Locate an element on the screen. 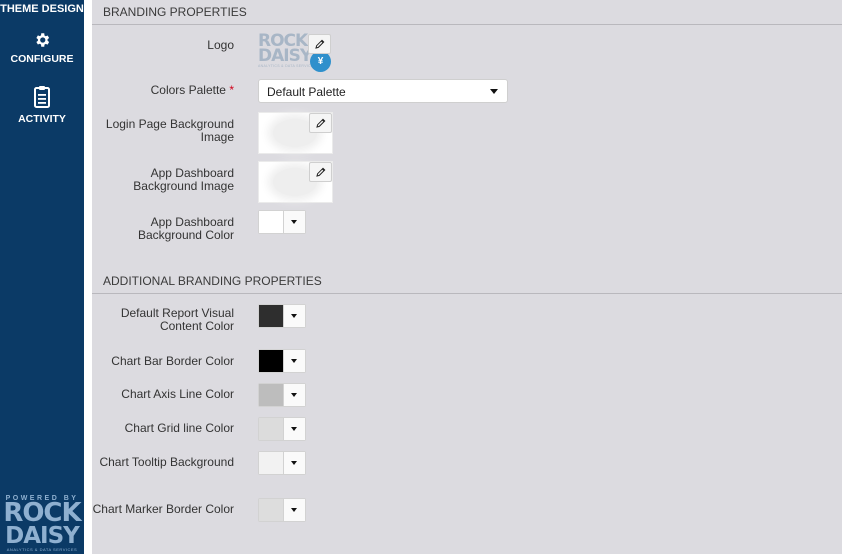  logo-label: Logo is located at coordinates (220, 45).